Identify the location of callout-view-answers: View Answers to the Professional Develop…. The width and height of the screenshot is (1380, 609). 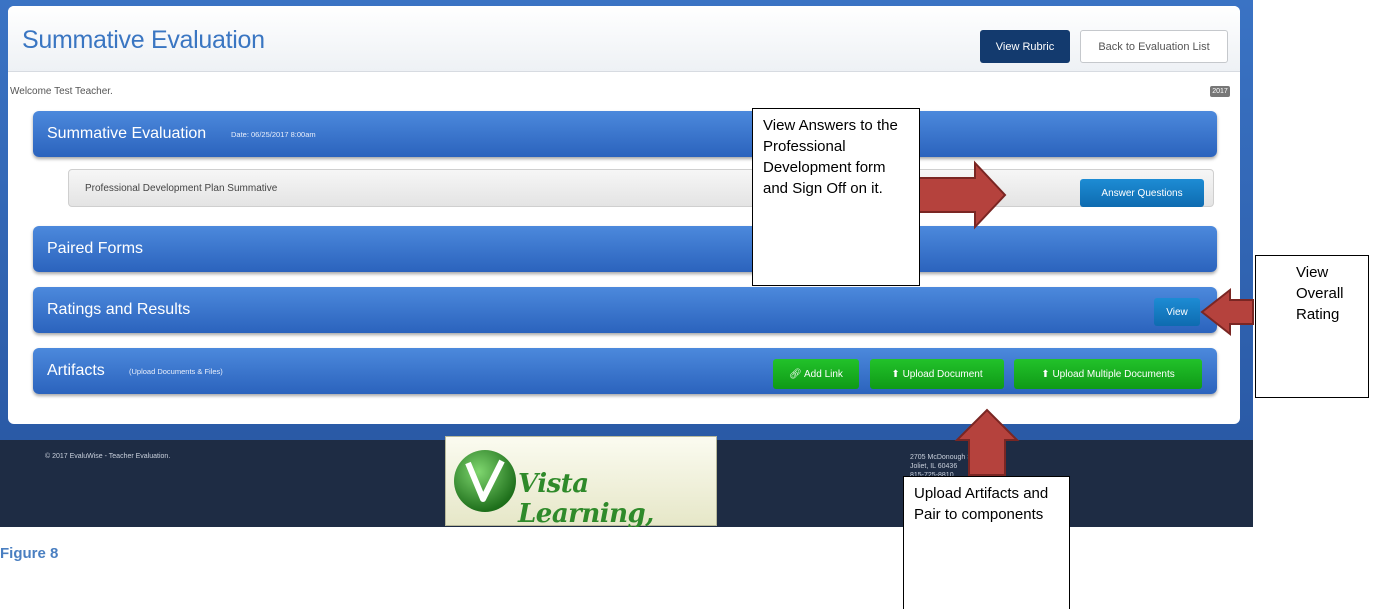
(836, 197).